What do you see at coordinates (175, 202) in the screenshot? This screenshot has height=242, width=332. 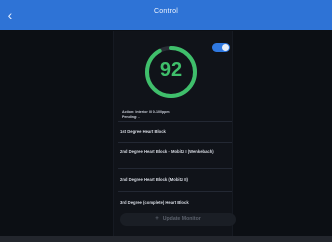 I see `option-complete-block: 3rd Degree (complete) Heart Block` at bounding box center [175, 202].